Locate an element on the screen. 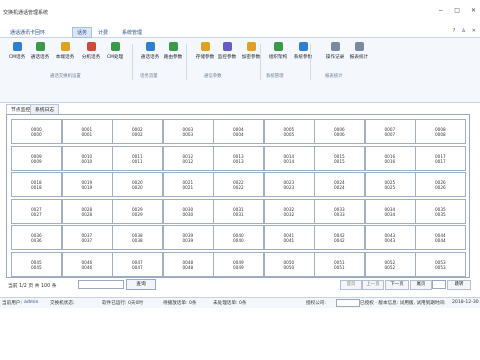  node-cell: 0041 0041 is located at coordinates (289, 237).